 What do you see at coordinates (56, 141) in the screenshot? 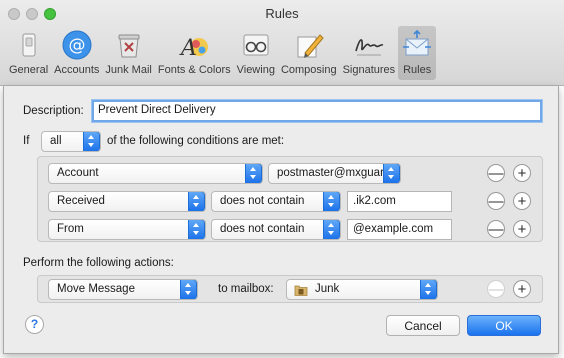
I see `match-type-value: all` at bounding box center [56, 141].